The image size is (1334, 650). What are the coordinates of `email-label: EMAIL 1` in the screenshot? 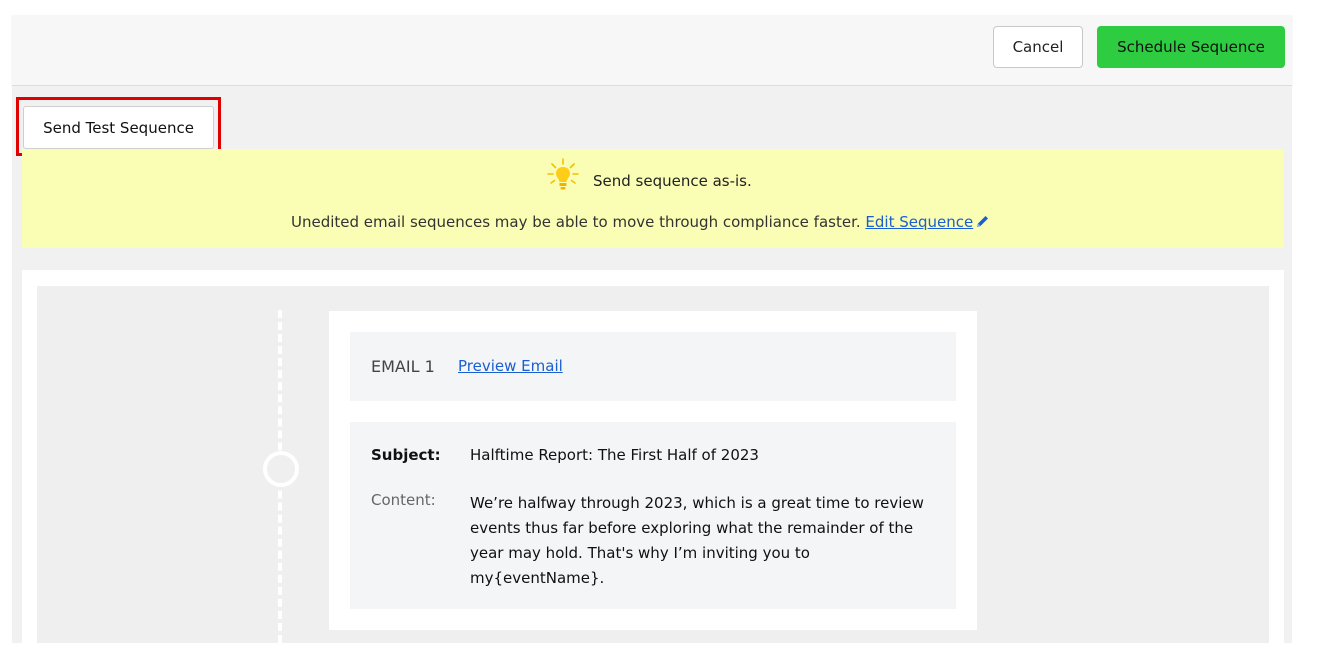 It's located at (403, 366).